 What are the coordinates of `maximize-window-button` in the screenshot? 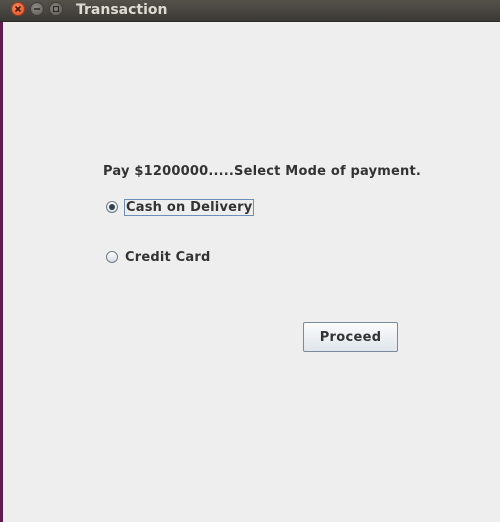 It's located at (56, 9).